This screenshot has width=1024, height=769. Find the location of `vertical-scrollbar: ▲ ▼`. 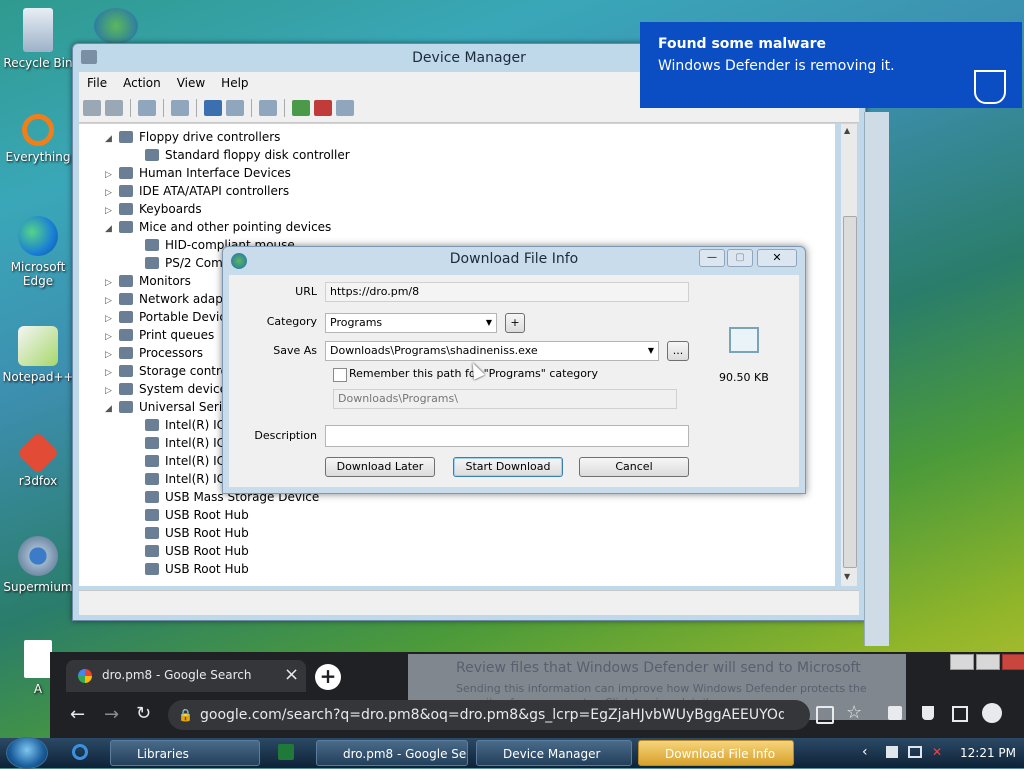

vertical-scrollbar: ▲ ▼ is located at coordinates (849, 355).